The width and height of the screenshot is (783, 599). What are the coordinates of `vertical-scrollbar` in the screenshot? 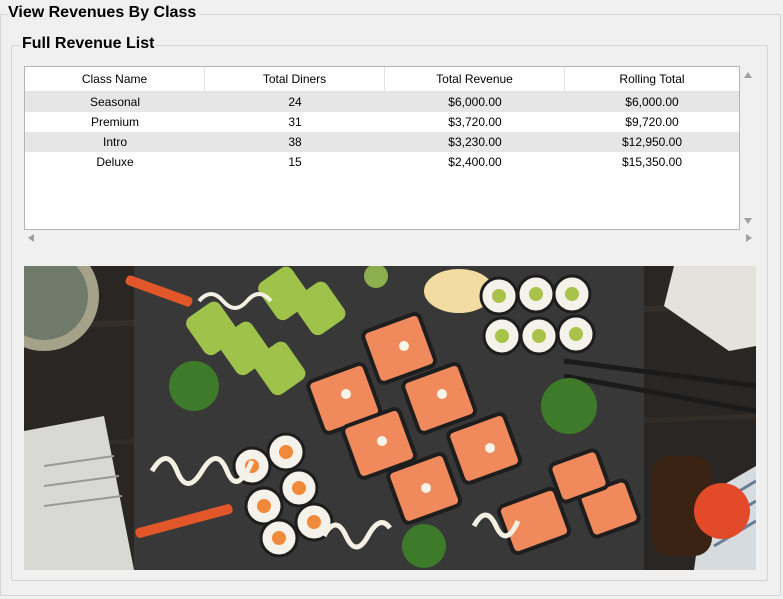 It's located at (748, 148).